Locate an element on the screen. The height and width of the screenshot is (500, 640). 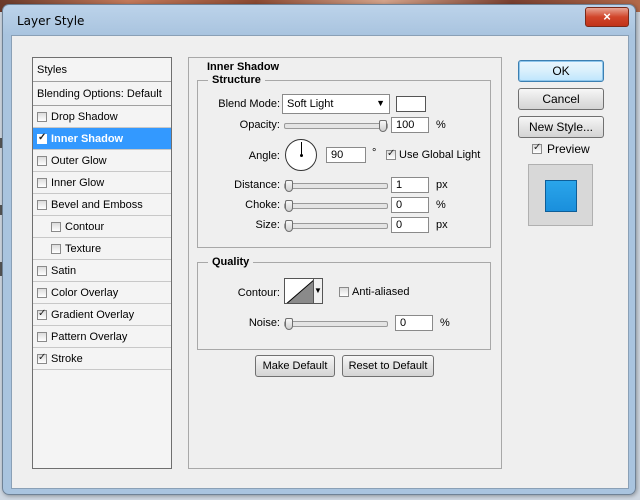
style-item-color-overlay: Color Overlay is located at coordinates (102, 293).